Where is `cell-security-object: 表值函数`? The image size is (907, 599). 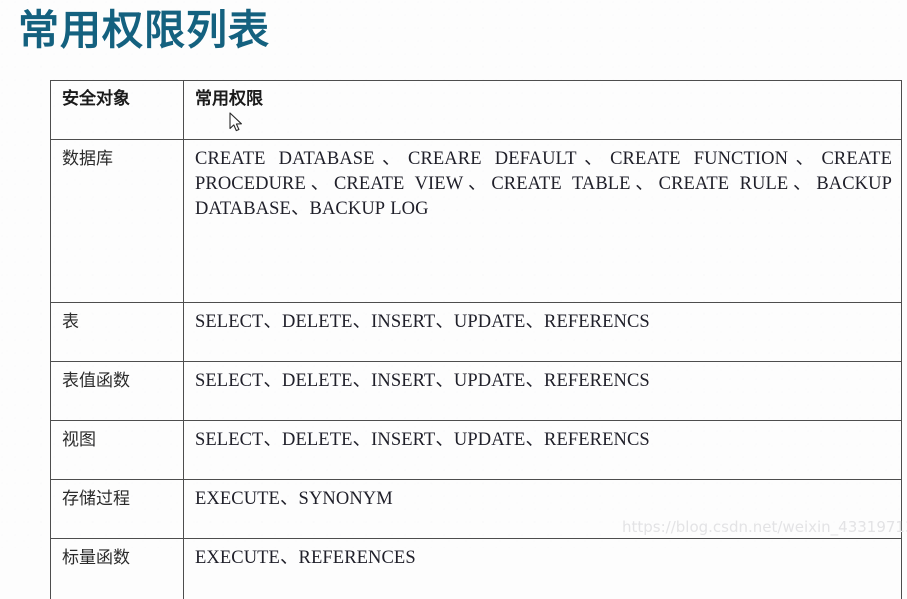
cell-security-object: 表值函数 is located at coordinates (117, 391).